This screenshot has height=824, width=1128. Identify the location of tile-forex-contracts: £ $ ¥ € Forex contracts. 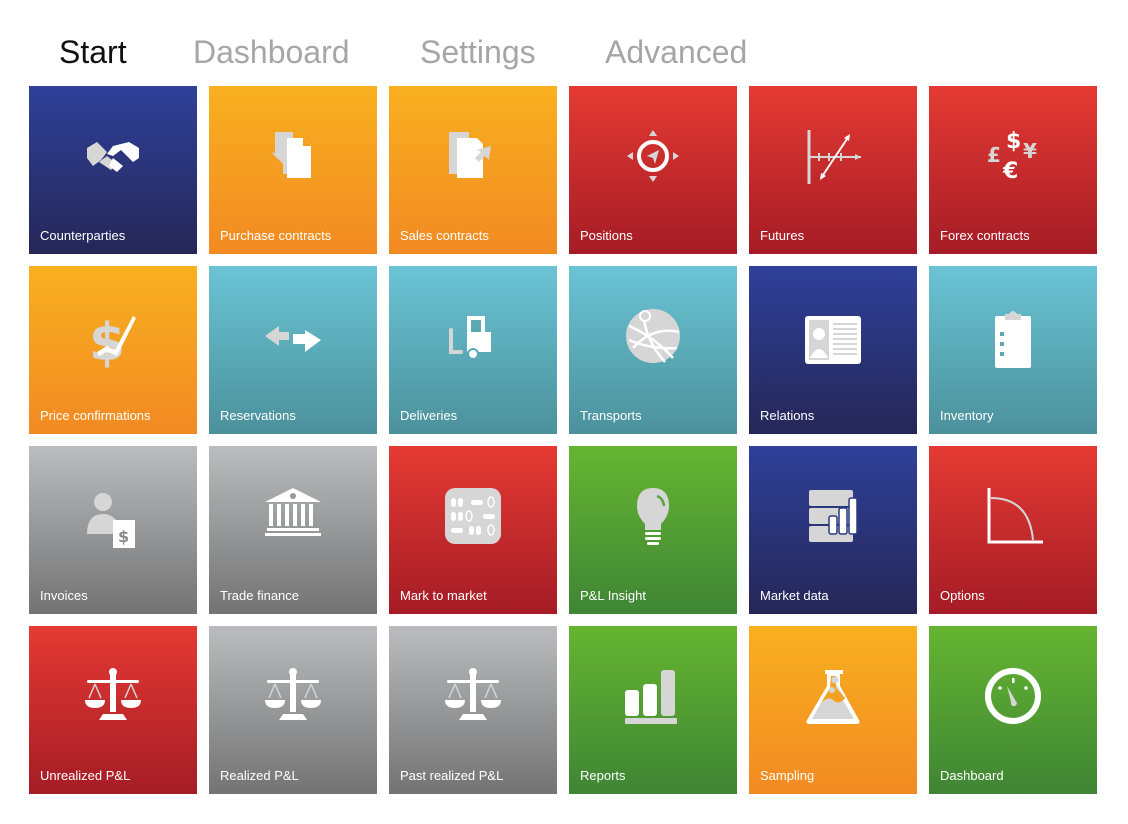
(1013, 170).